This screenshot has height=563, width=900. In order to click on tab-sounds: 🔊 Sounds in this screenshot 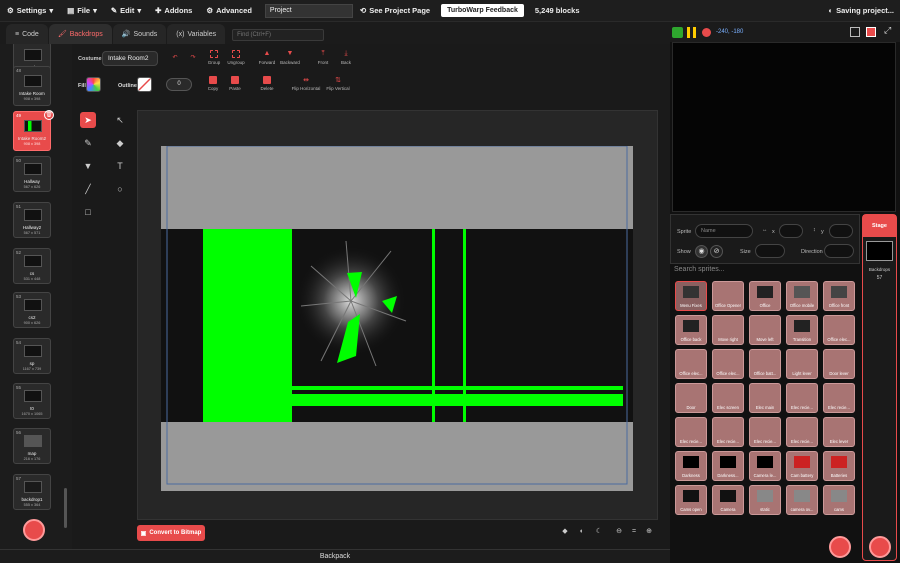, I will do `click(139, 34)`.